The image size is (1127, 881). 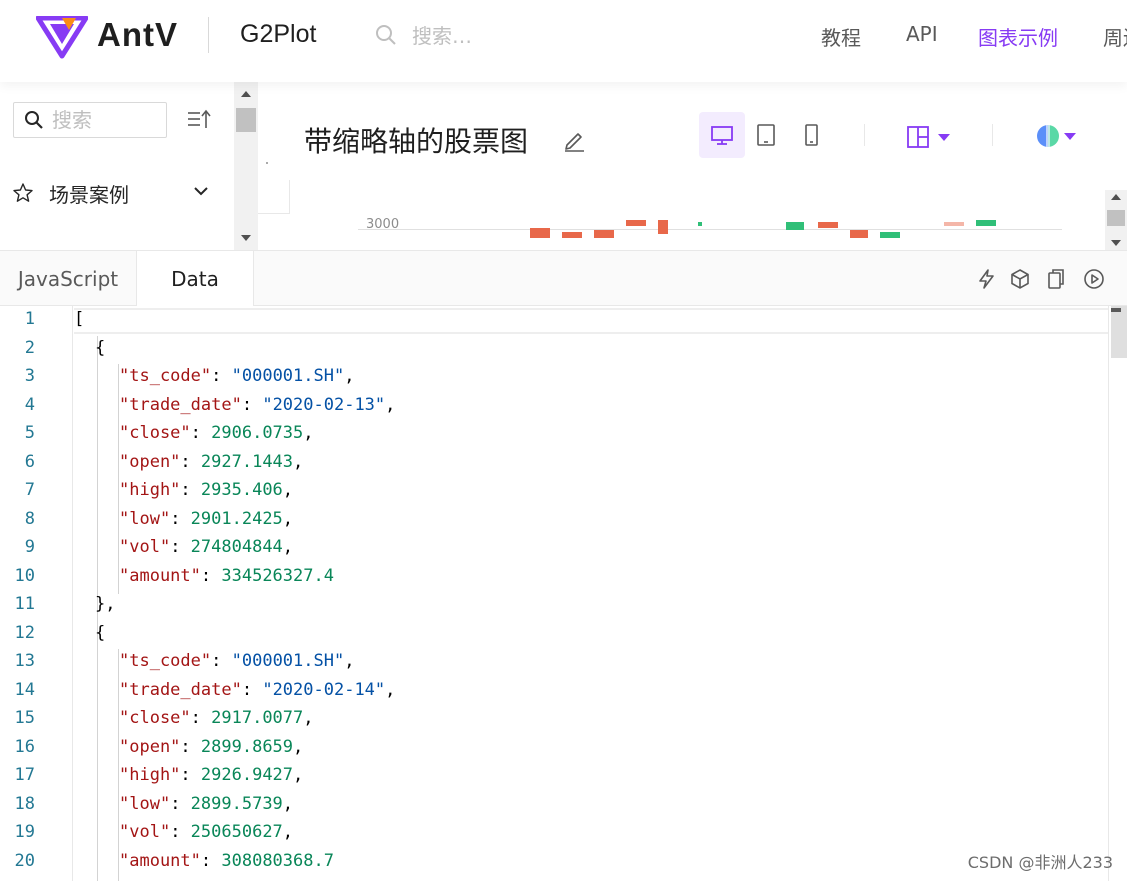 What do you see at coordinates (563, 41) in the screenshot?
I see `top-header: AntV G2Plot 教程 API 图表示例 周边` at bounding box center [563, 41].